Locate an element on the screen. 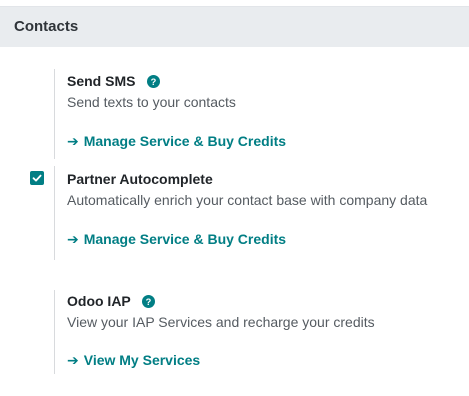 The image size is (469, 396). checkmark-icon is located at coordinates (37, 178).